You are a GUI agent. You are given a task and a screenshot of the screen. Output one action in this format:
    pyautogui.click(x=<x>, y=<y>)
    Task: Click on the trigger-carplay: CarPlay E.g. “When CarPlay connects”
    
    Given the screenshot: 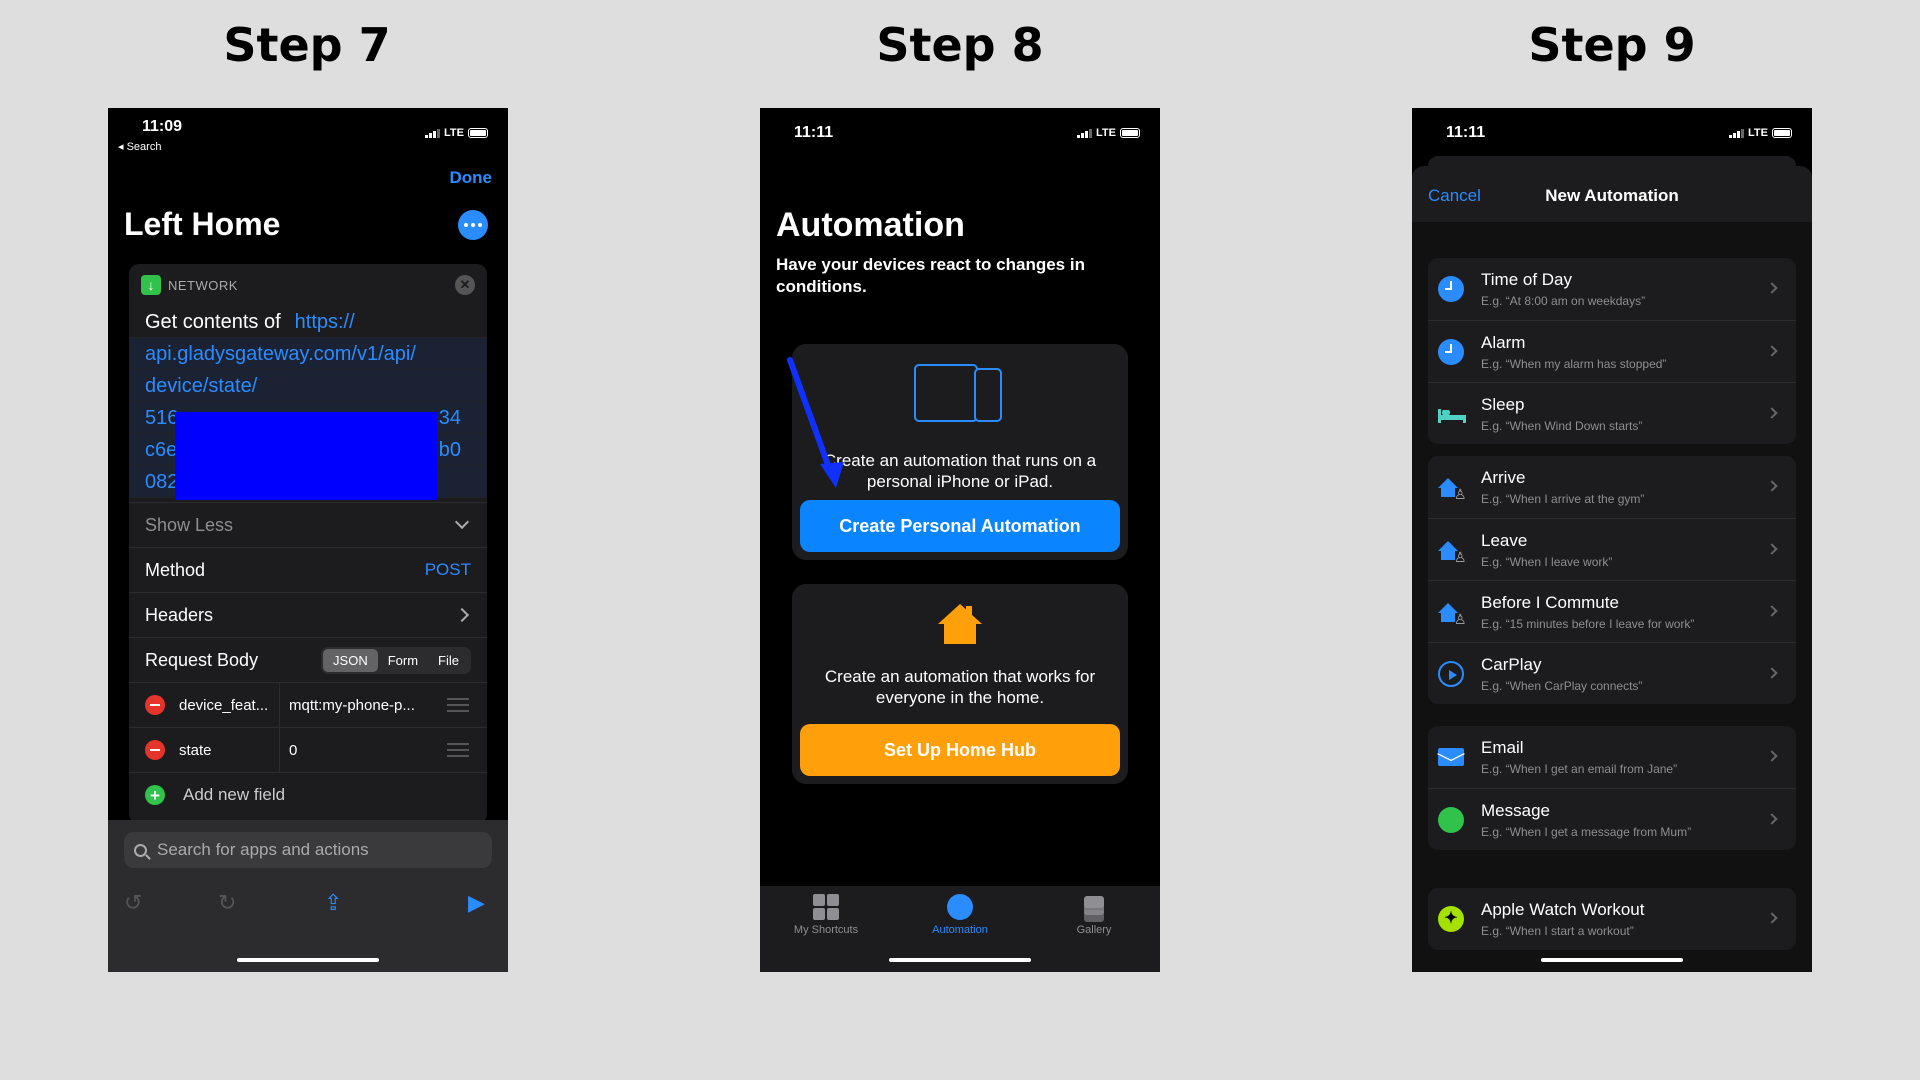 What is the action you would take?
    pyautogui.click(x=1612, y=673)
    